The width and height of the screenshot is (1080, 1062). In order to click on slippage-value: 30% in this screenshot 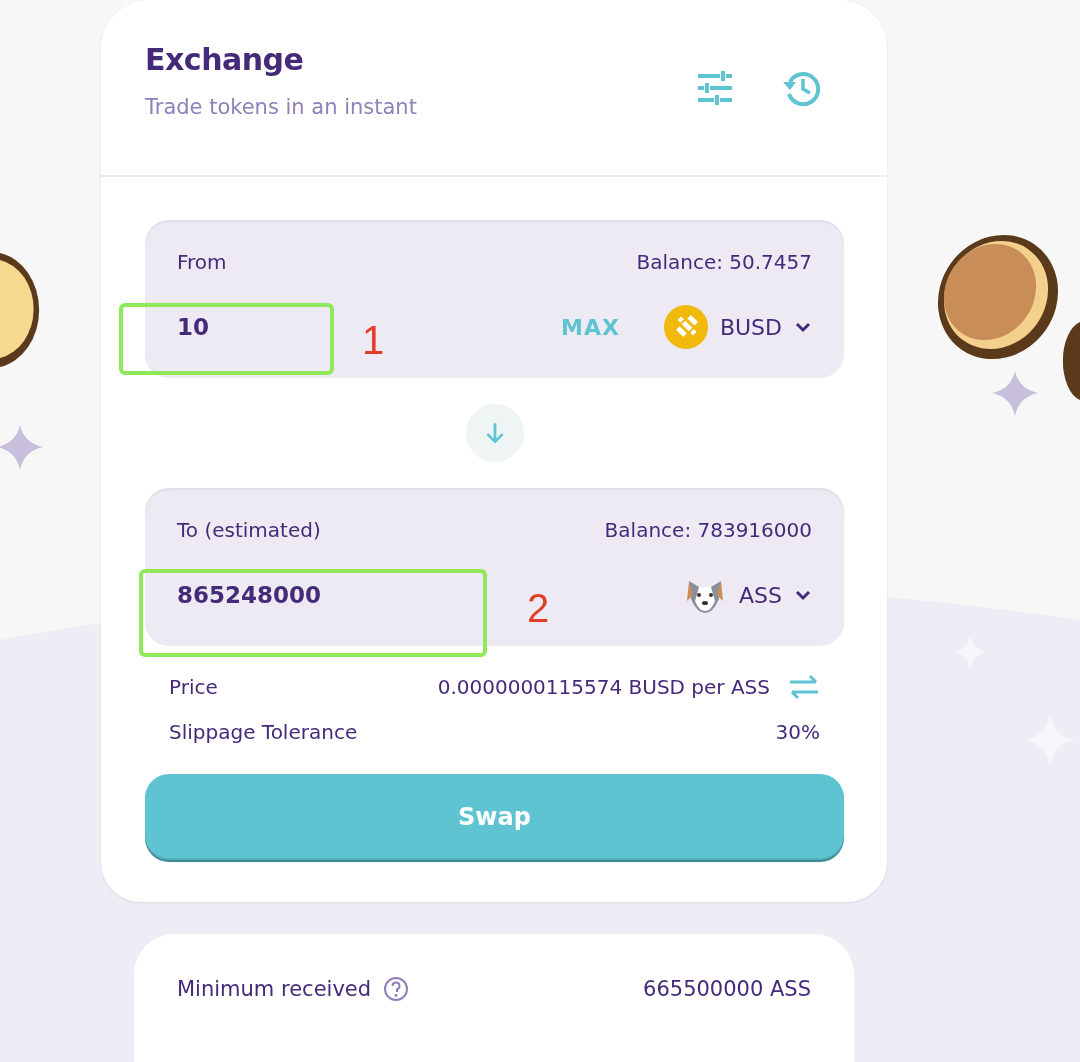, I will do `click(797, 732)`.